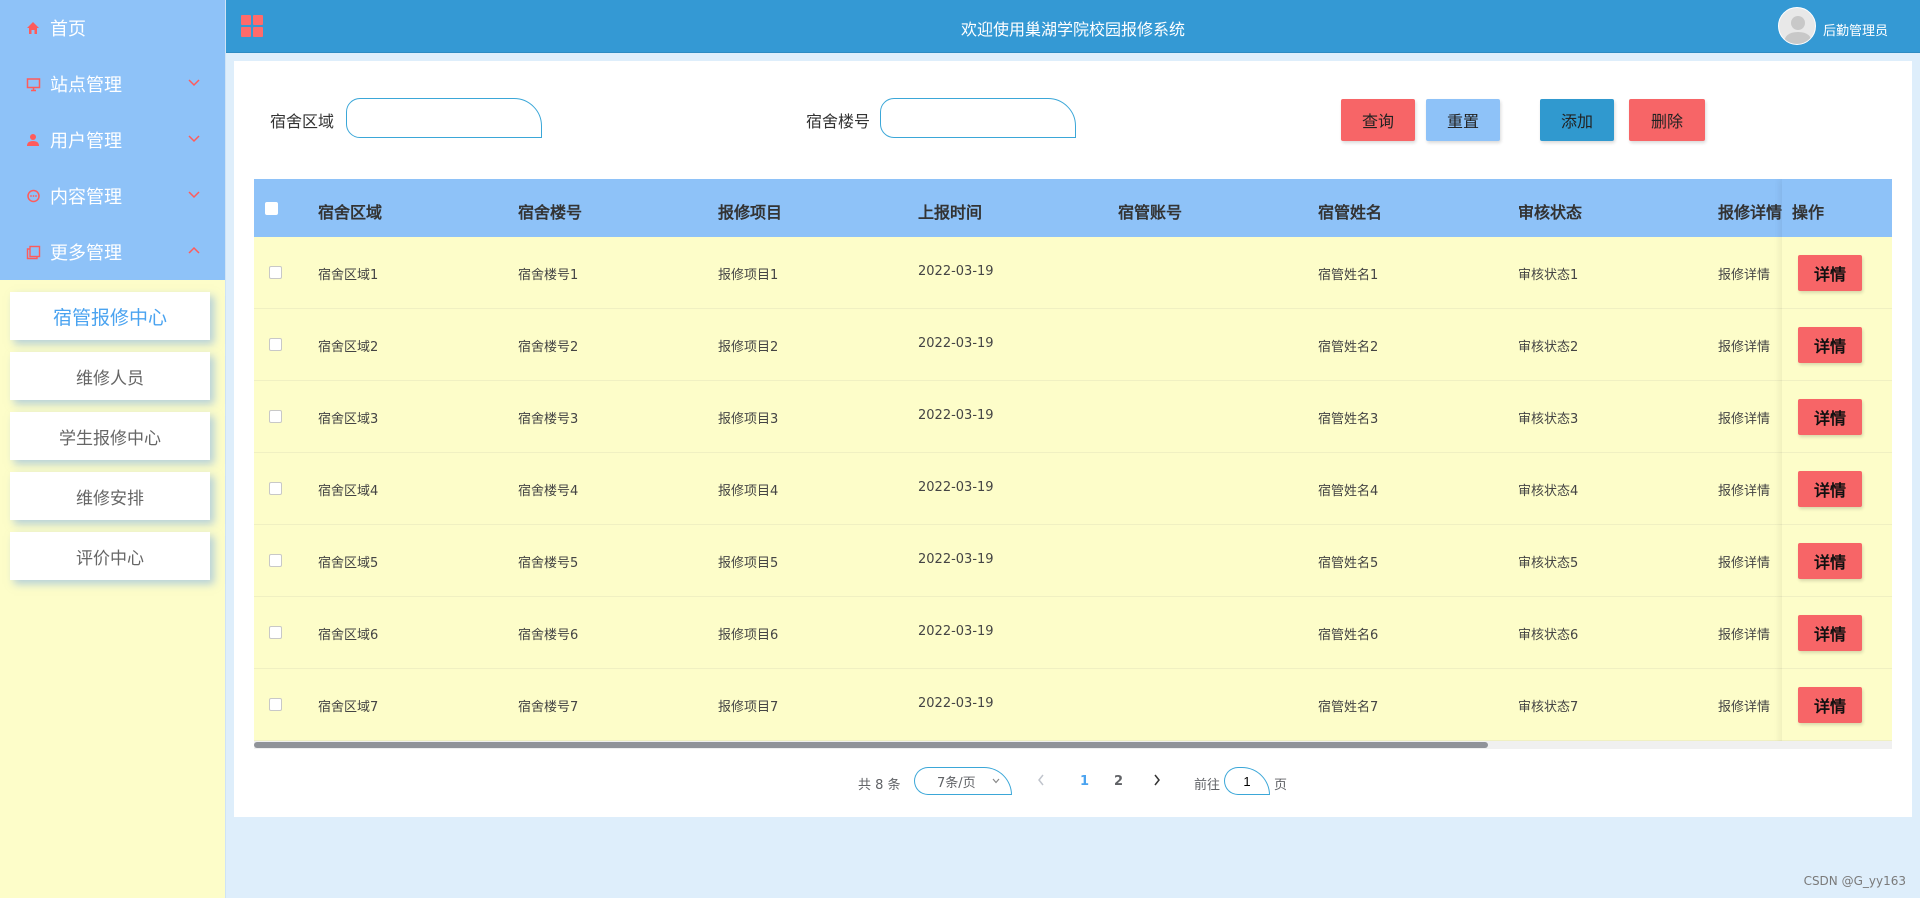  Describe the element at coordinates (548, 347) in the screenshot. I see `cell-dorm-building: 宿舍楼号2` at that location.